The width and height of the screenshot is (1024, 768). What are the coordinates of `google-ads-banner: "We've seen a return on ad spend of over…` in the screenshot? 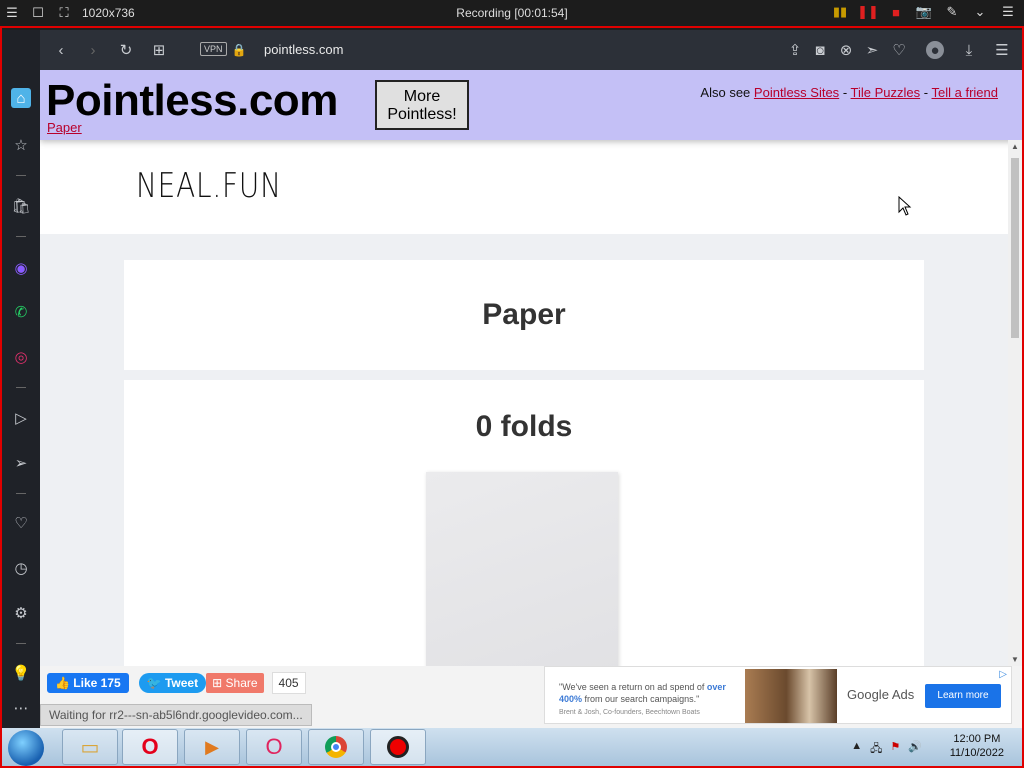 It's located at (778, 695).